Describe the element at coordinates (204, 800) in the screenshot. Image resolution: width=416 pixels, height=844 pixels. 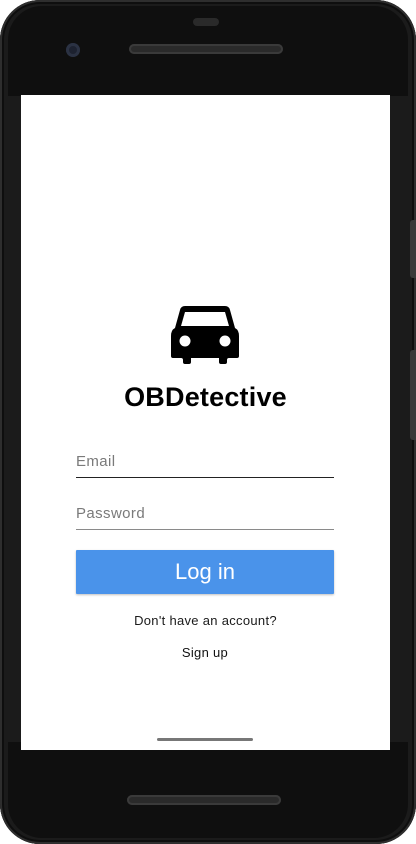
I see `bottom-speaker` at that location.